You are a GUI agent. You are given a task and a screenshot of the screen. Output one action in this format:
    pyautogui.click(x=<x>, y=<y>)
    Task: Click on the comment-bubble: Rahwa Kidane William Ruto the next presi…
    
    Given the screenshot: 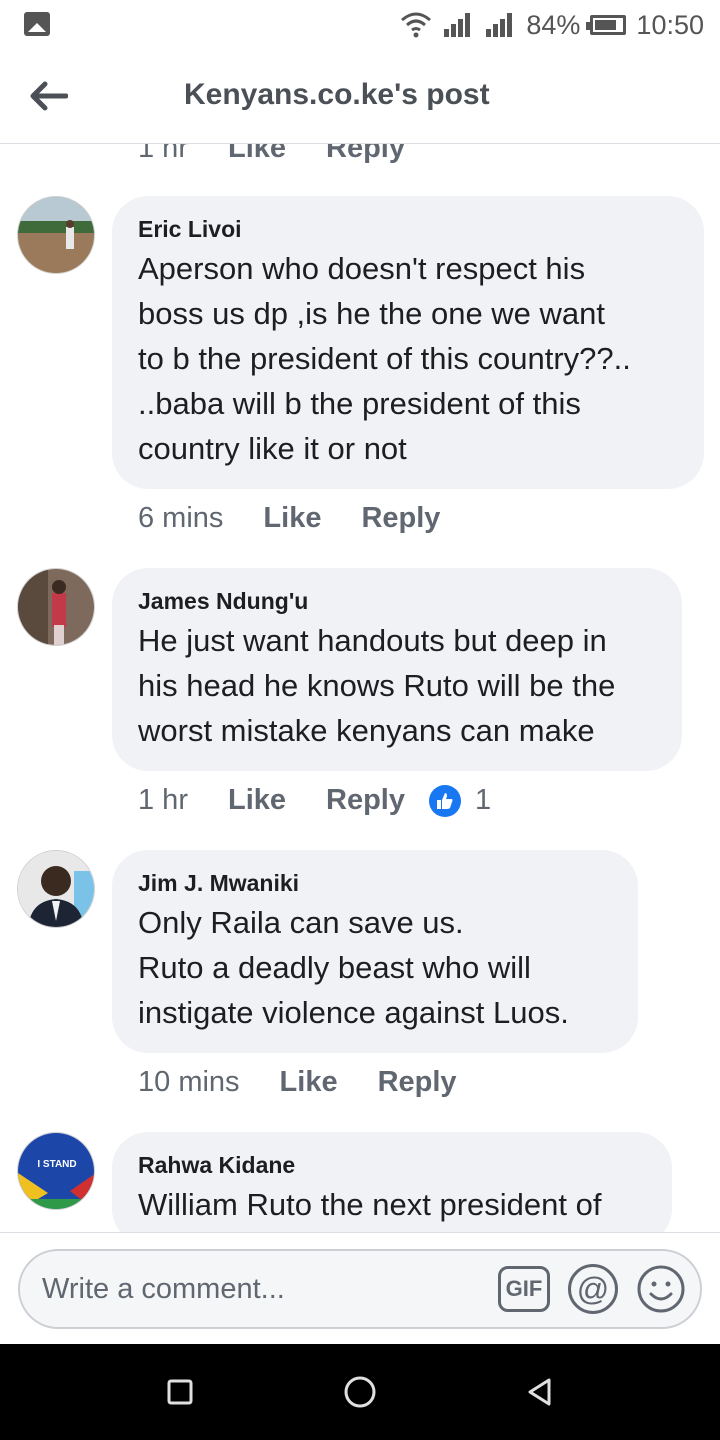 What is the action you would take?
    pyautogui.click(x=392, y=1182)
    